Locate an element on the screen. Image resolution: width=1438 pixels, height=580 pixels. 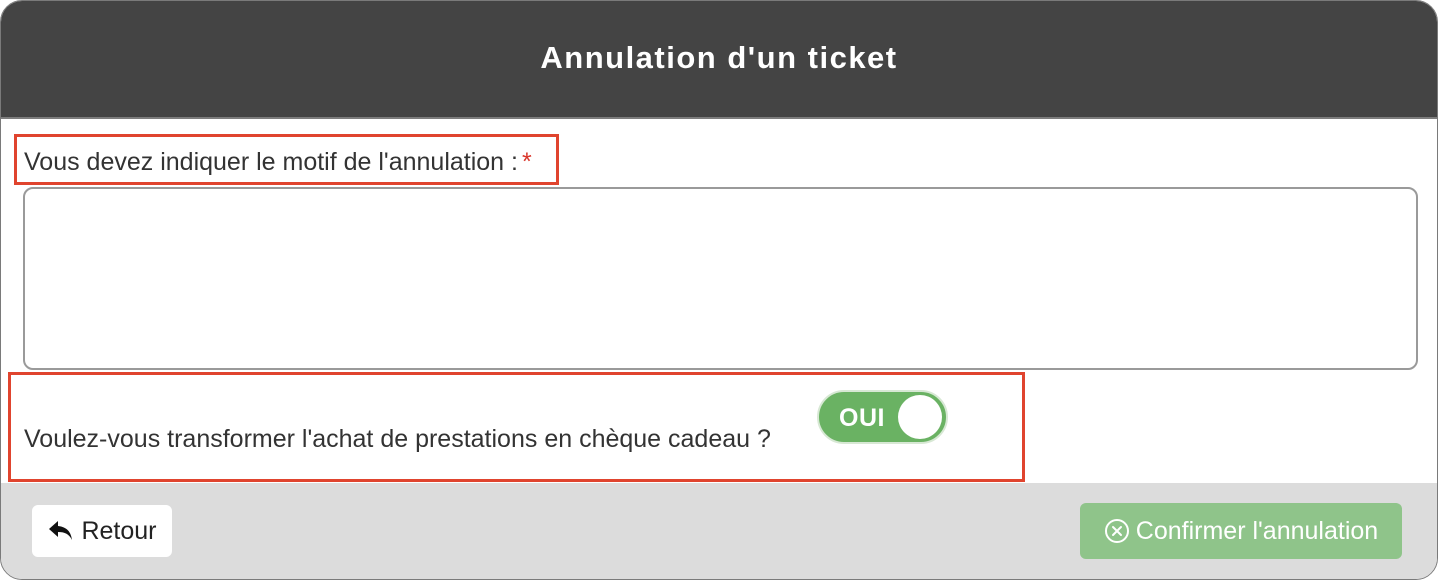
circle-x-icon is located at coordinates (1116, 531).